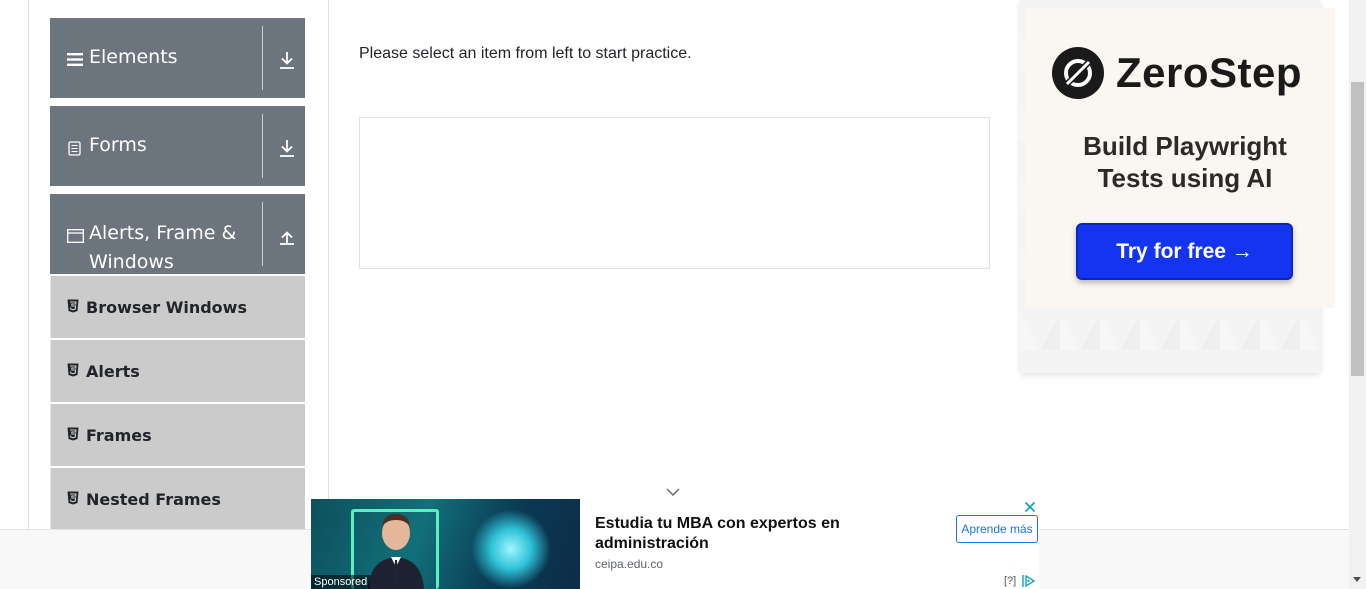  I want to click on sponsored-label: Sponsored, so click(341, 582).